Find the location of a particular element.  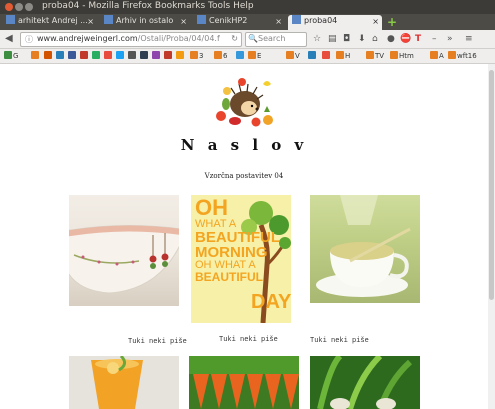

bookmark-item: wft16 is located at coordinates (462, 55).